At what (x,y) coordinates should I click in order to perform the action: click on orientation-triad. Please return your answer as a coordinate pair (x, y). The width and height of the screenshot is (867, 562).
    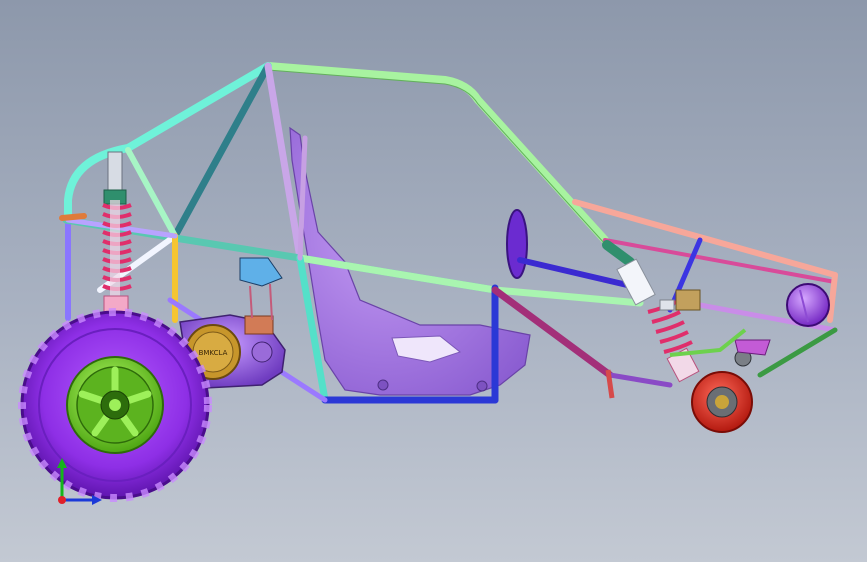
    Looking at the image, I should click on (79, 481).